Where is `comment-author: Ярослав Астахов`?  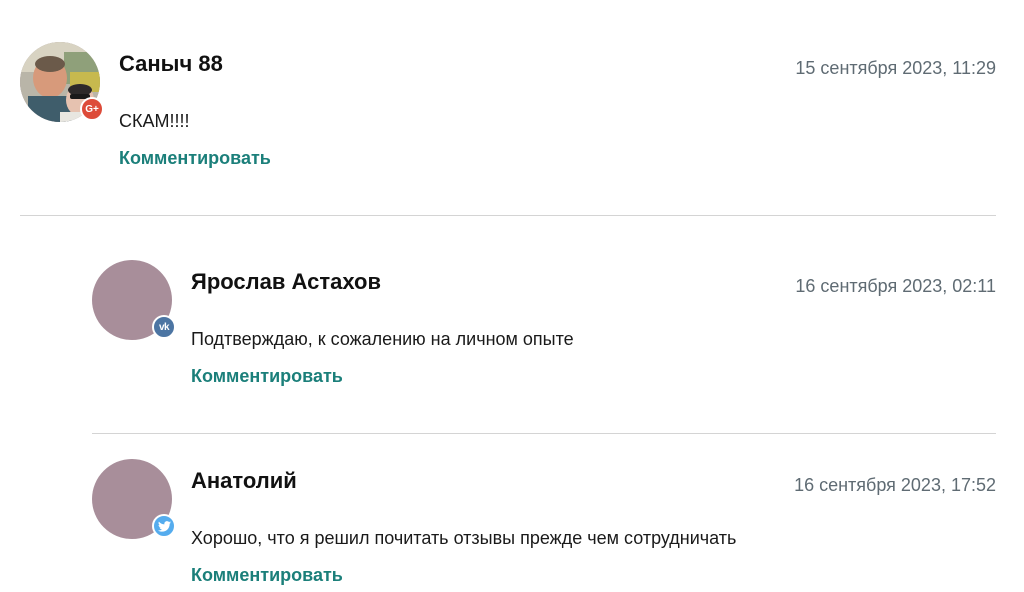 comment-author: Ярослав Астахов is located at coordinates (286, 282).